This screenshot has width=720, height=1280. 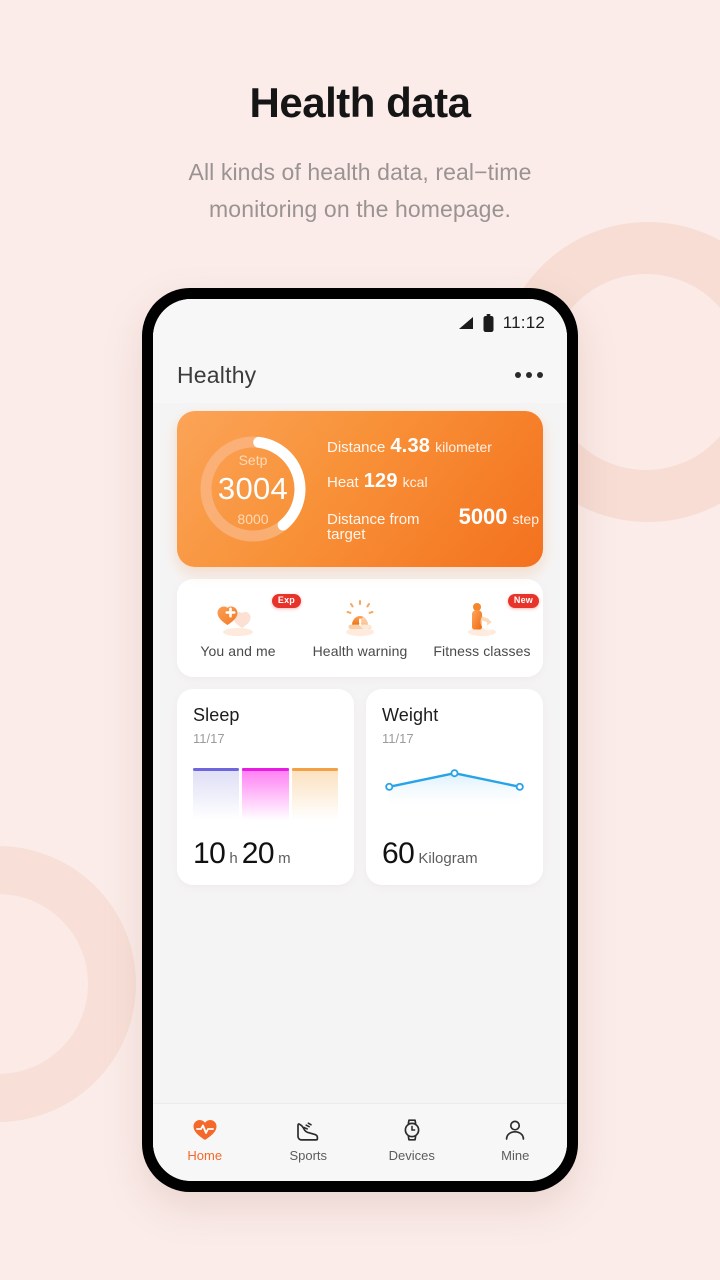 I want to click on tab-label-sports: Sports, so click(x=308, y=1155).